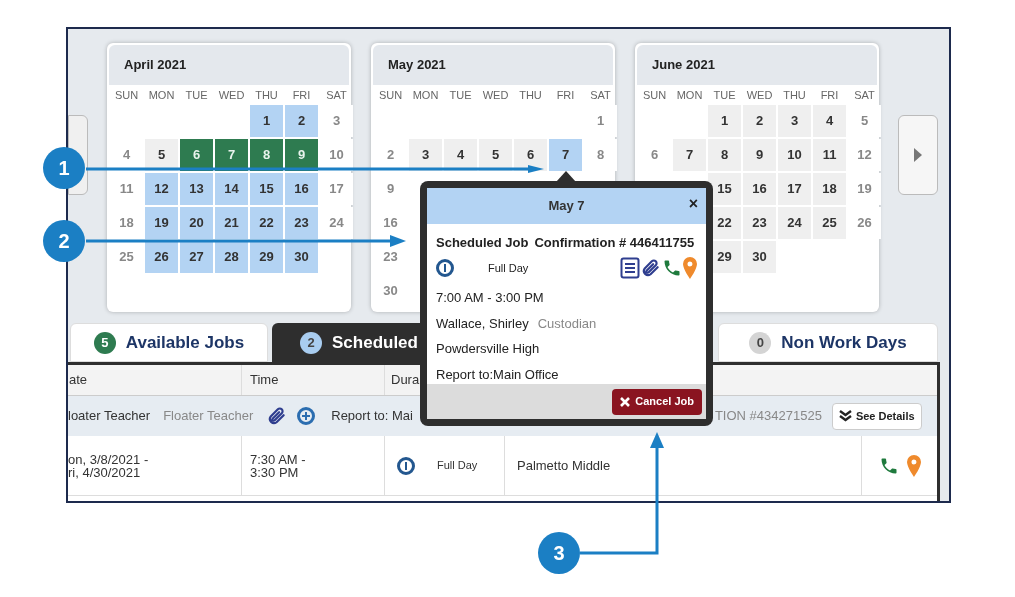  I want to click on confirmation-text: TION #434271525, so click(768, 416).